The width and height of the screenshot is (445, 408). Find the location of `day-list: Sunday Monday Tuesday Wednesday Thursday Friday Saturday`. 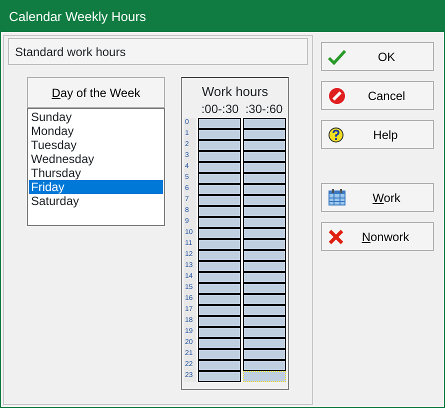

day-list: Sunday Monday Tuesday Wednesday Thursday Friday Saturday is located at coordinates (96, 167).